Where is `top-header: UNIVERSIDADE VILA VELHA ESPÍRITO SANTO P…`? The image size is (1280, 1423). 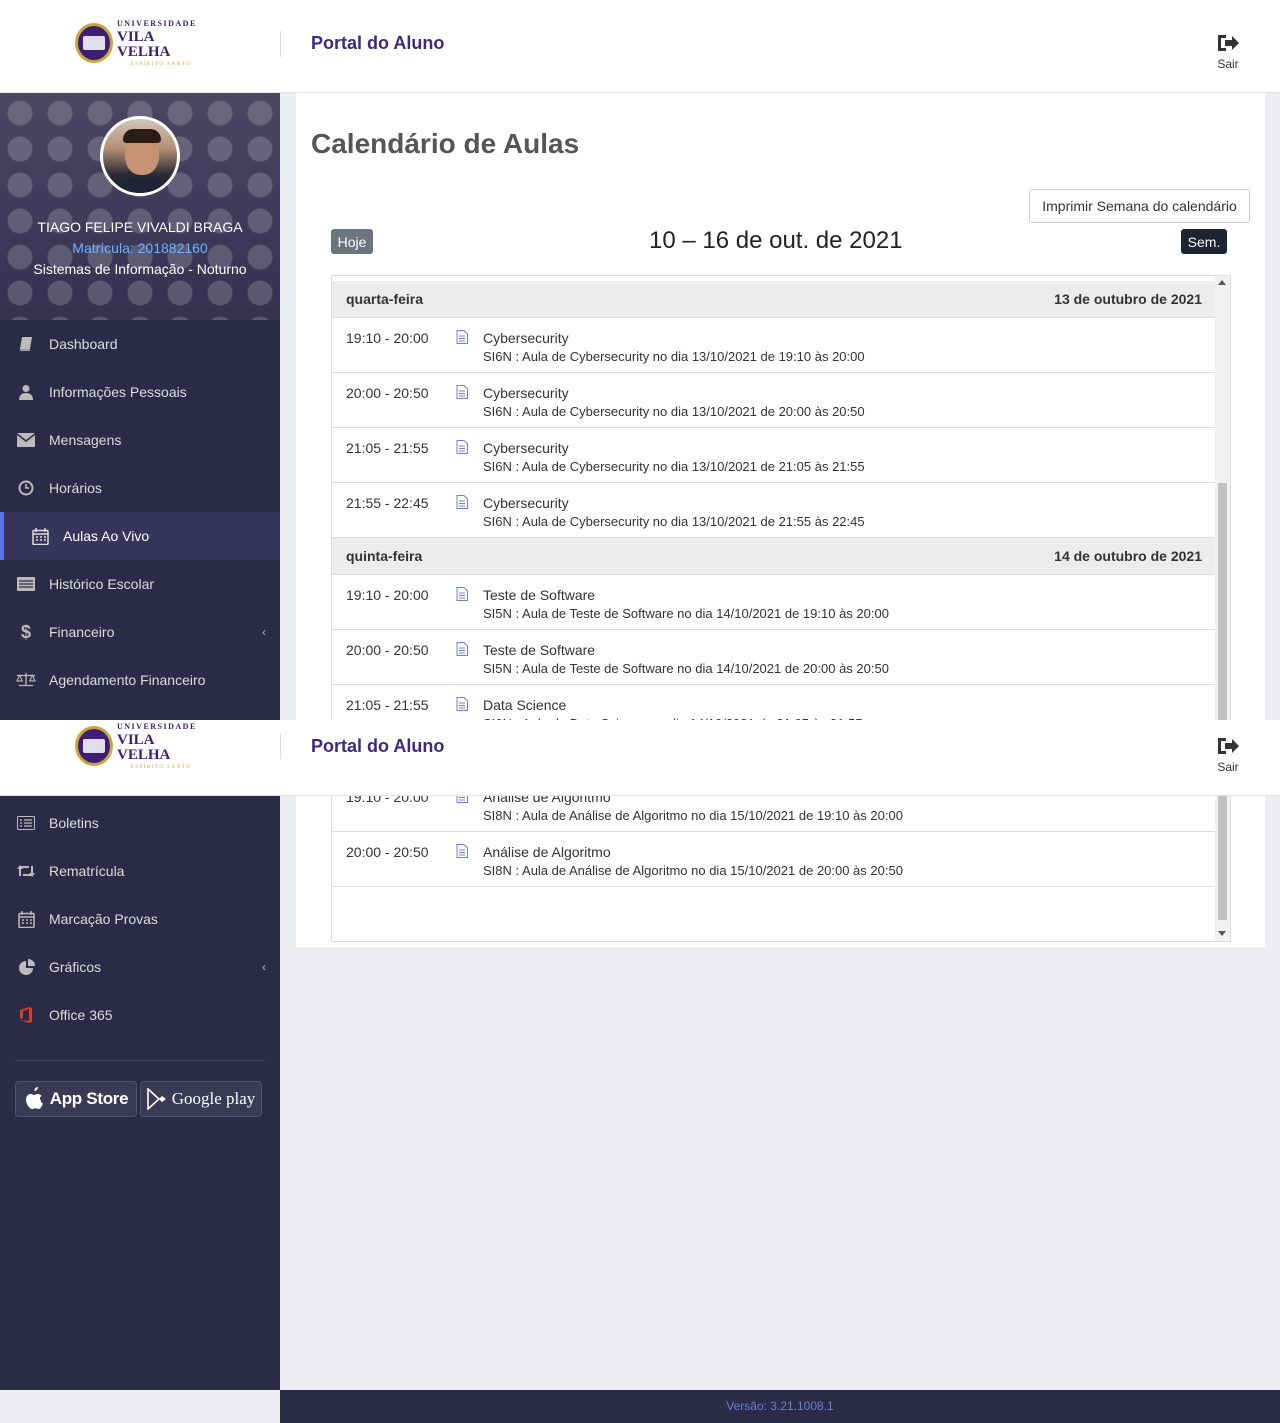
top-header: UNIVERSIDADE VILA VELHA ESPÍRITO SANTO P… is located at coordinates (640, 46).